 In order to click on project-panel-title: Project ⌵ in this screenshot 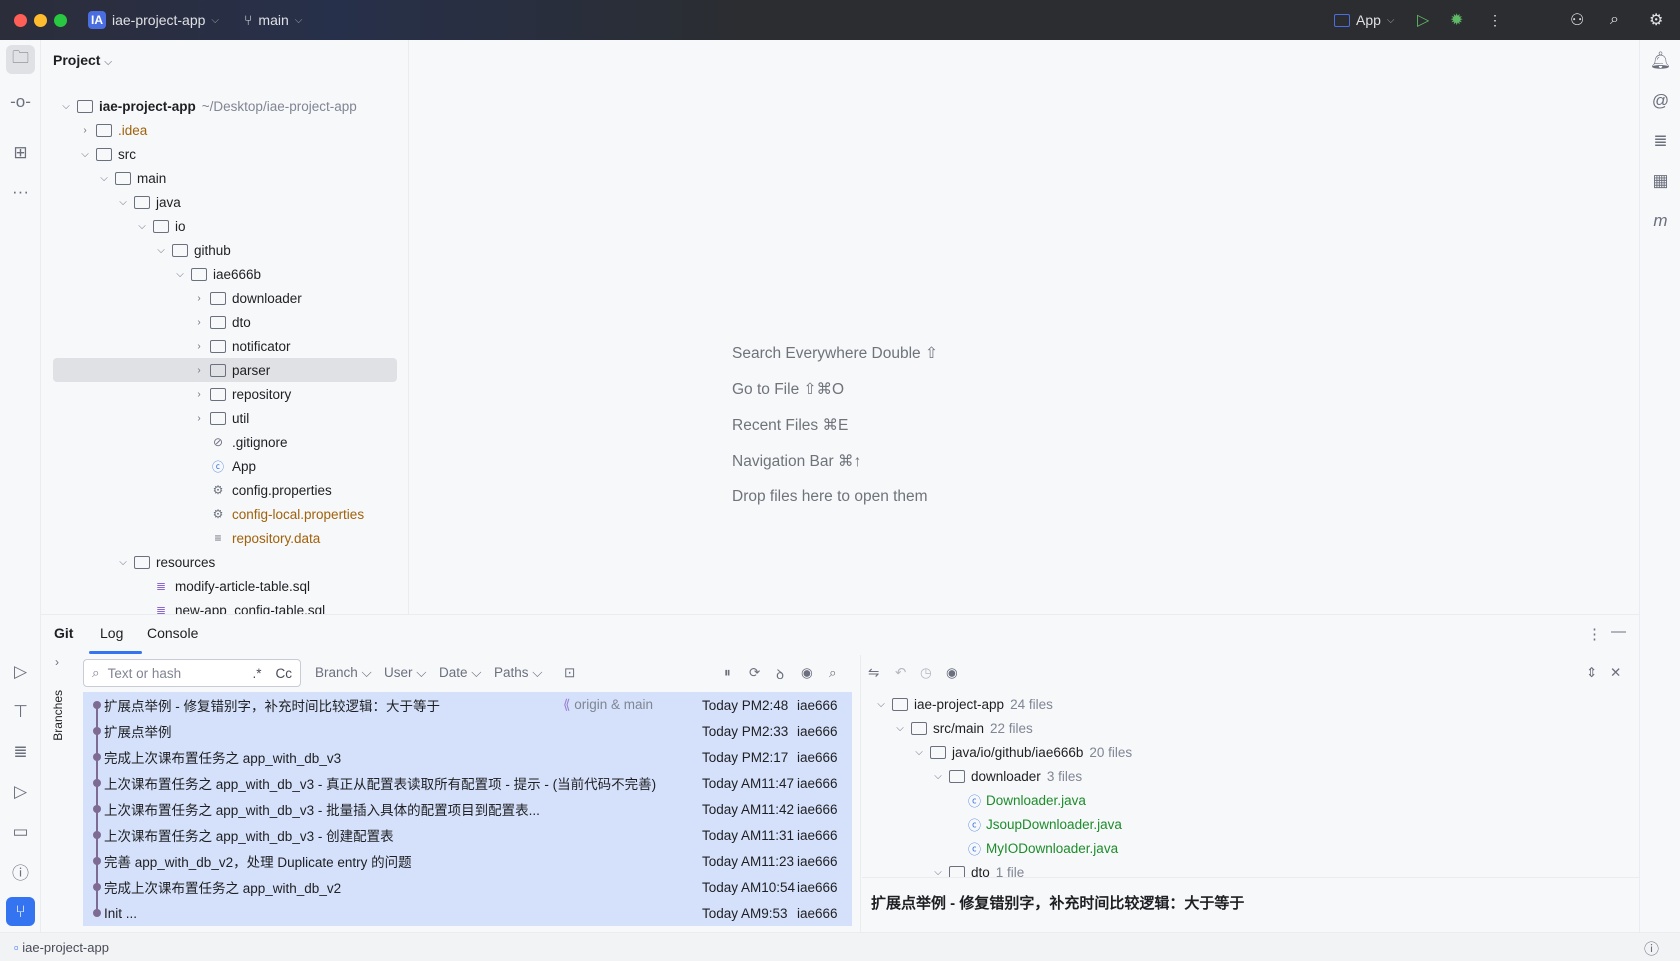, I will do `click(82, 60)`.